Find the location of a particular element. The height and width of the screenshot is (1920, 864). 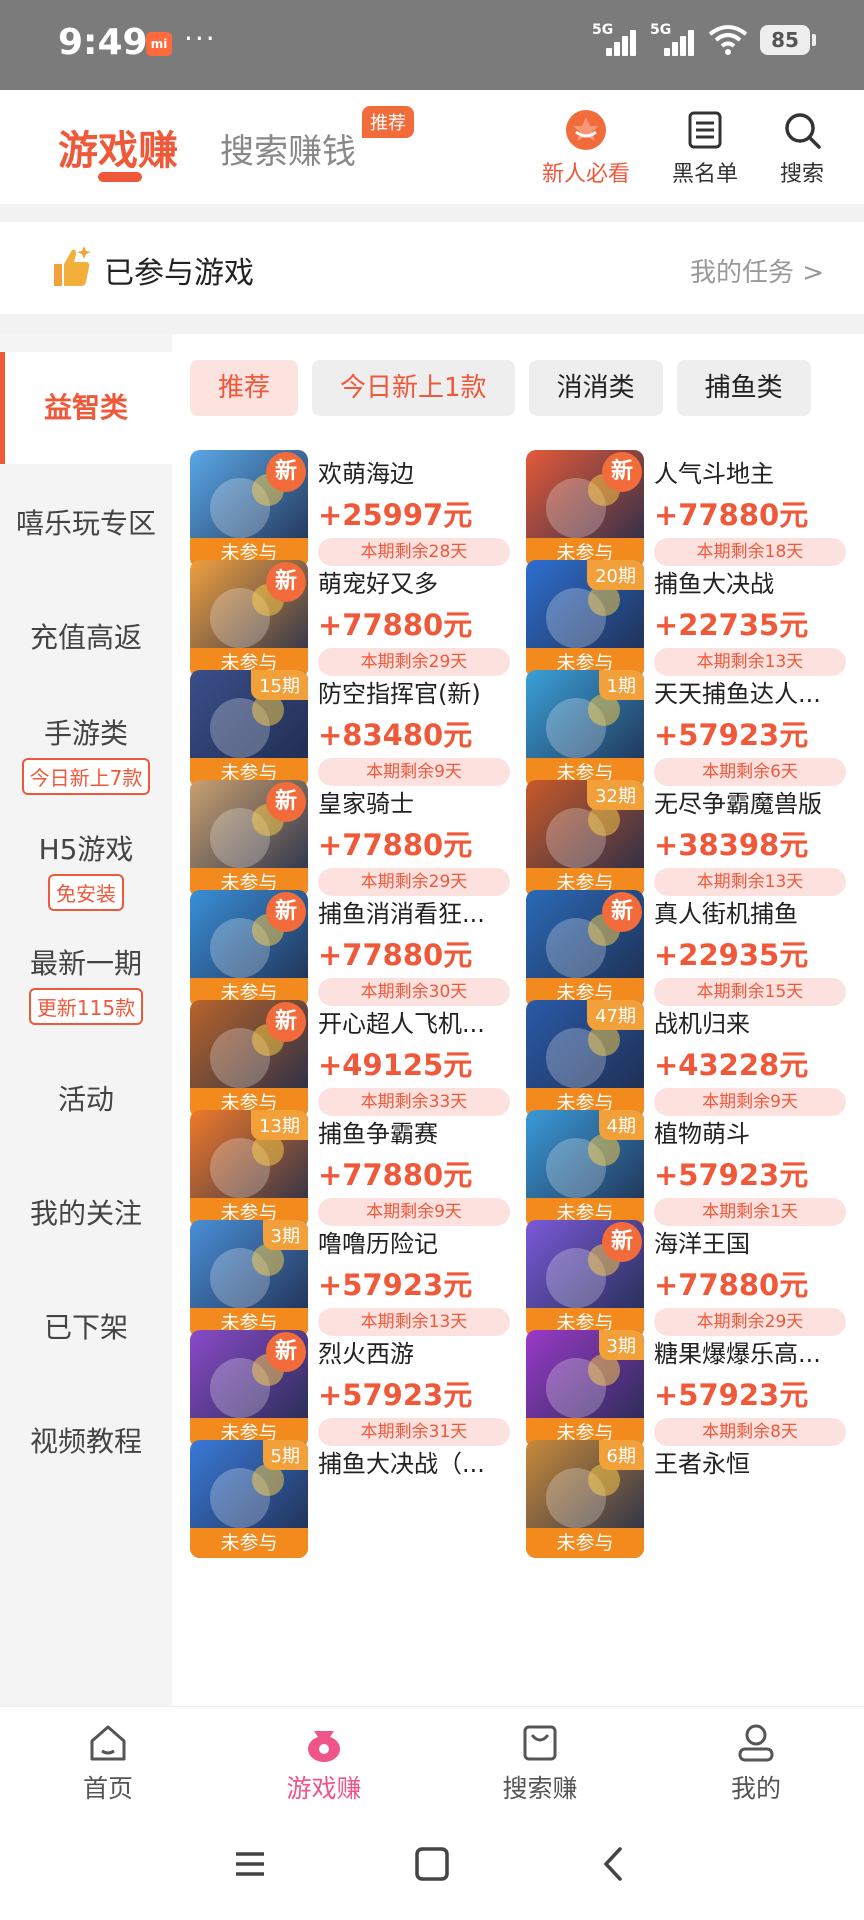

game-reward: +57923元 is located at coordinates (395, 1285).